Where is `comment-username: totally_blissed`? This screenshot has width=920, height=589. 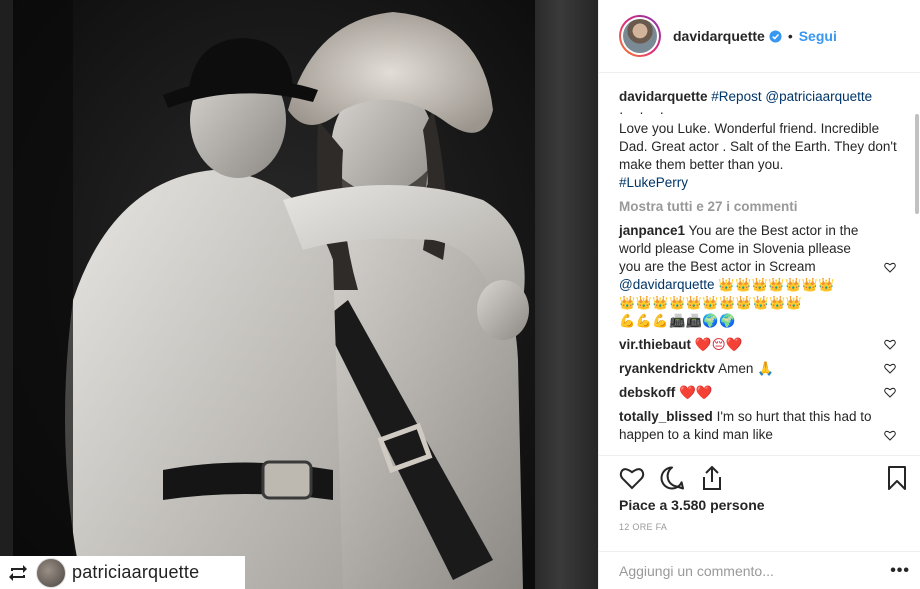 comment-username: totally_blissed is located at coordinates (666, 416).